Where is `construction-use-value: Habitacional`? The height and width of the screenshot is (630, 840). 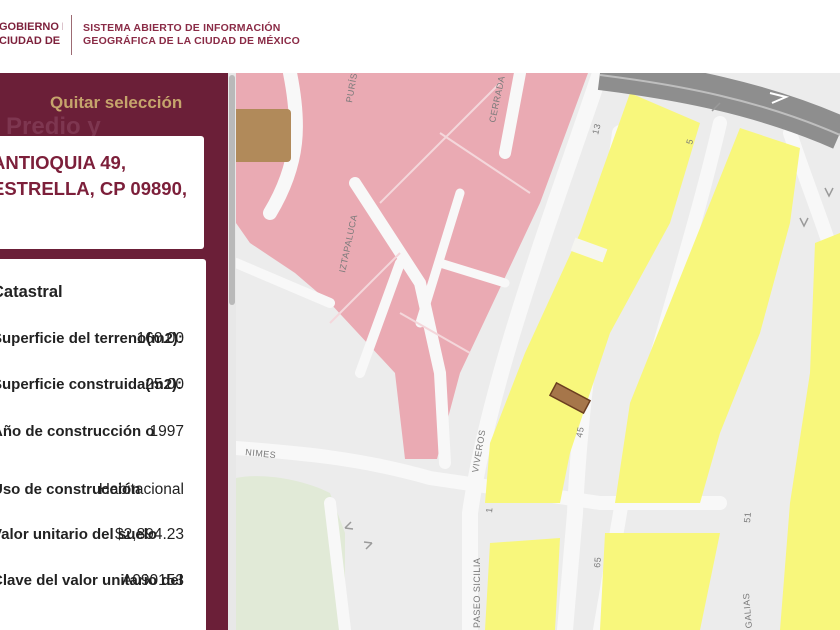 construction-use-value: Habitacional is located at coordinates (141, 489).